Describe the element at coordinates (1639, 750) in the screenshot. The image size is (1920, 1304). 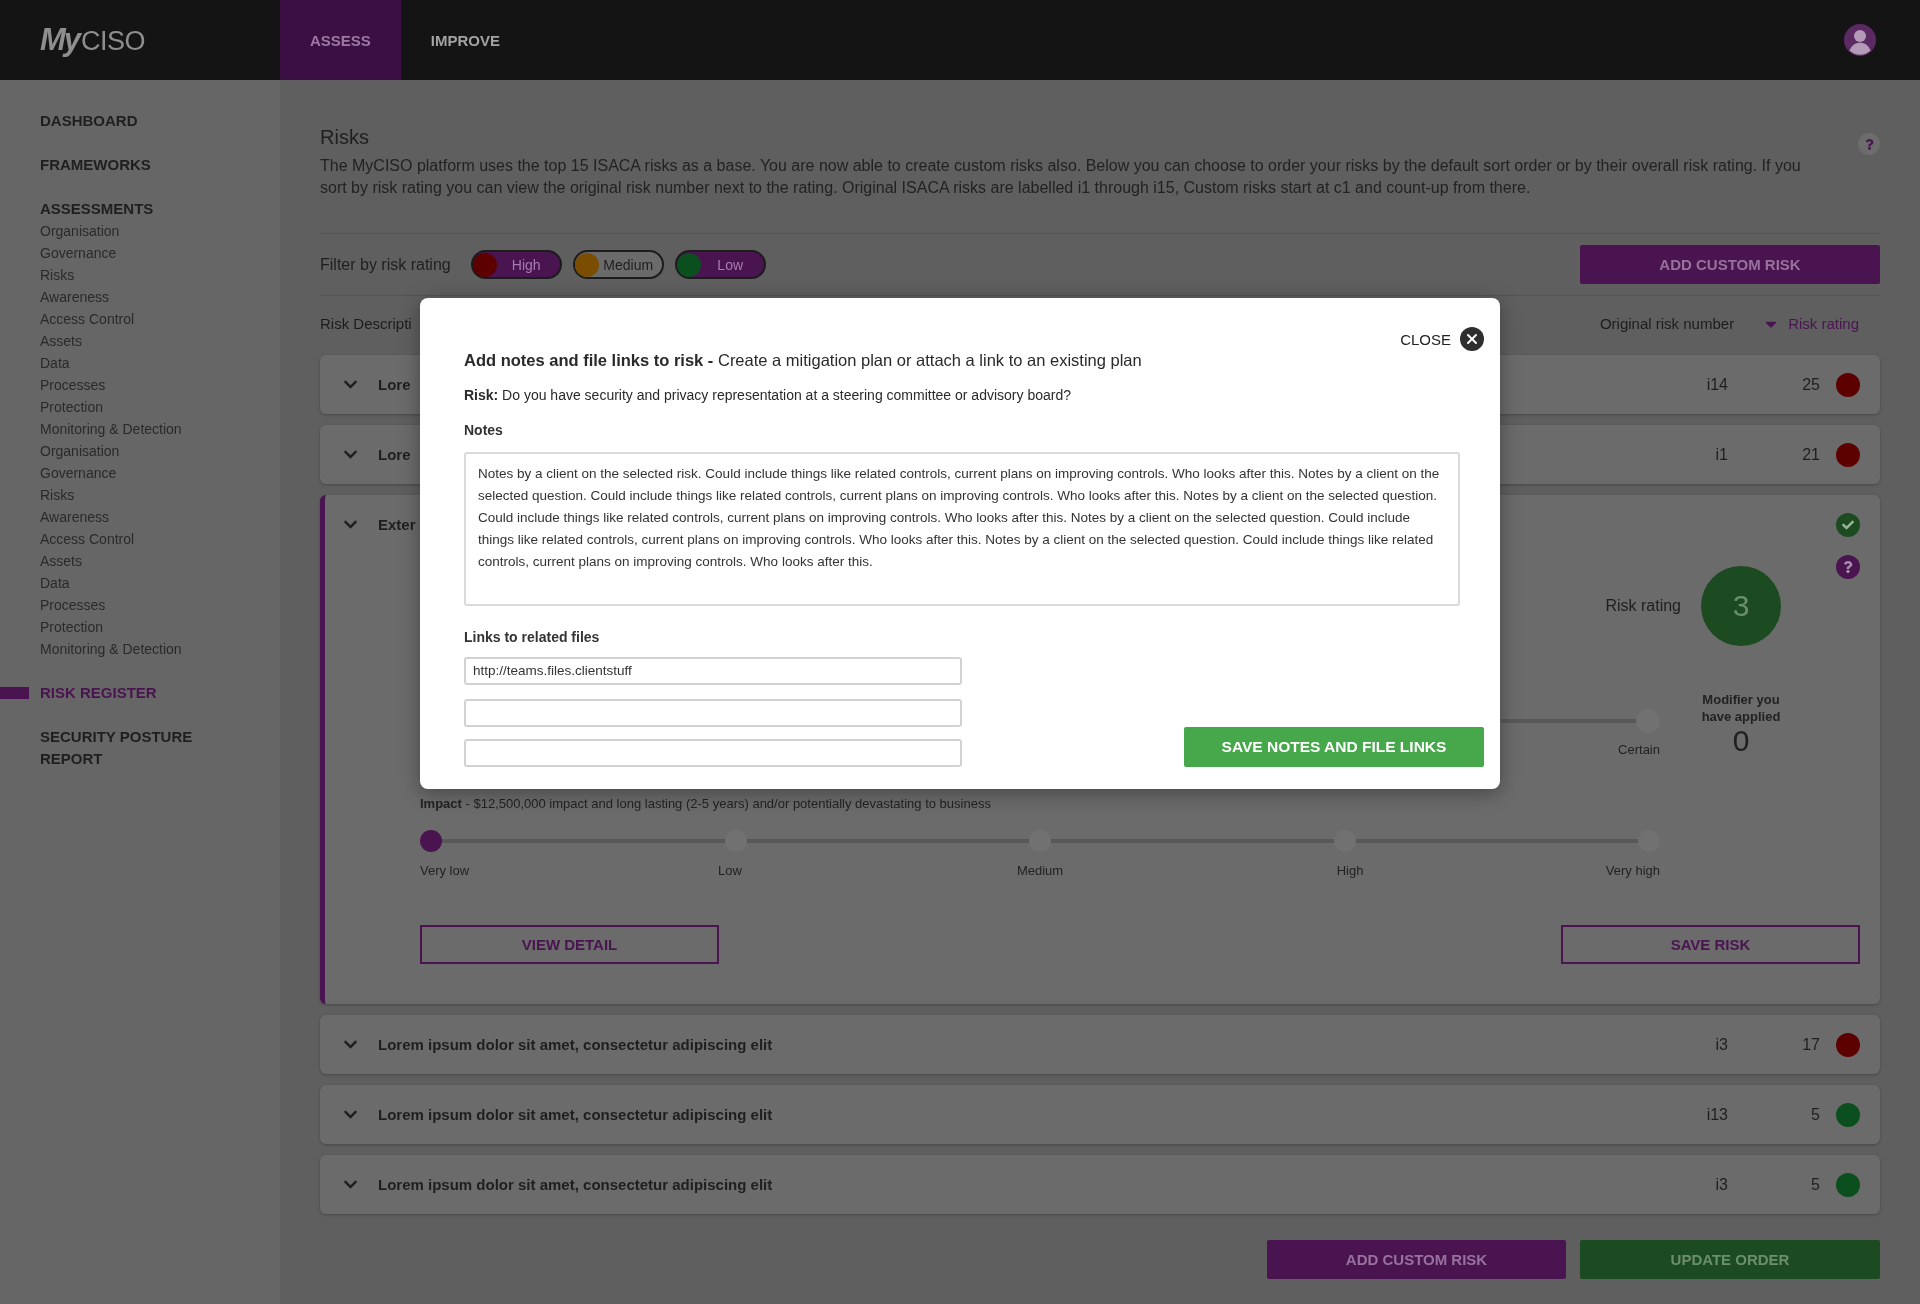
I see `slider-label: Certain` at that location.